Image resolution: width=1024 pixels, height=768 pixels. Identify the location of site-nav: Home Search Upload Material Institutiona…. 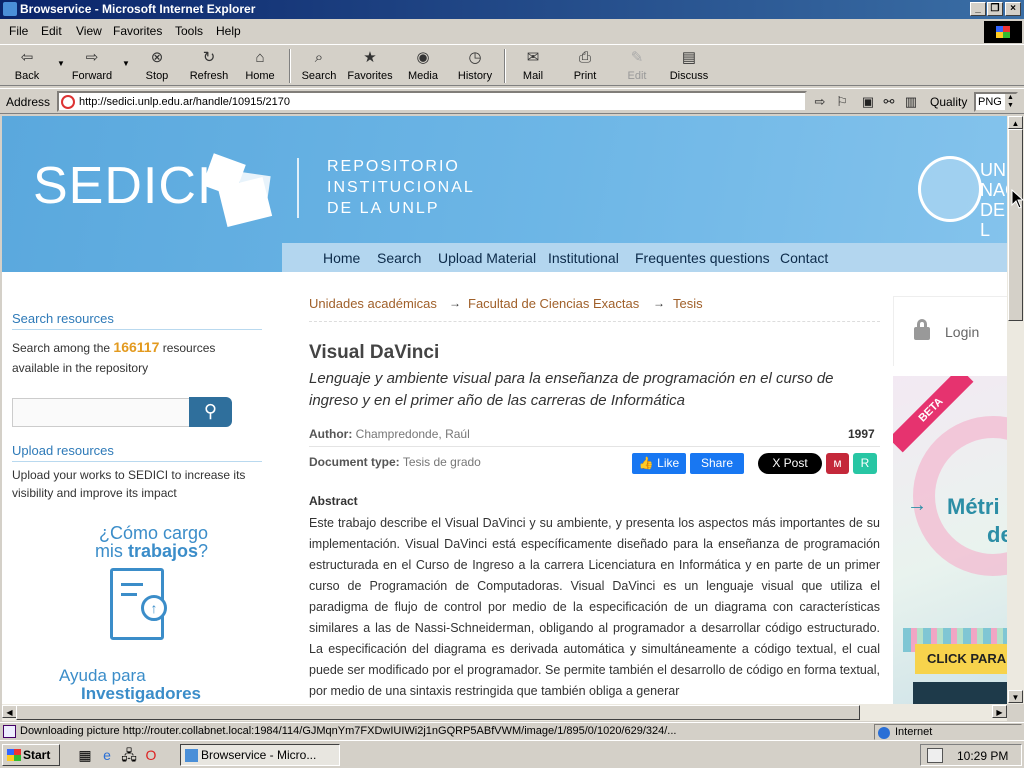
(644, 257).